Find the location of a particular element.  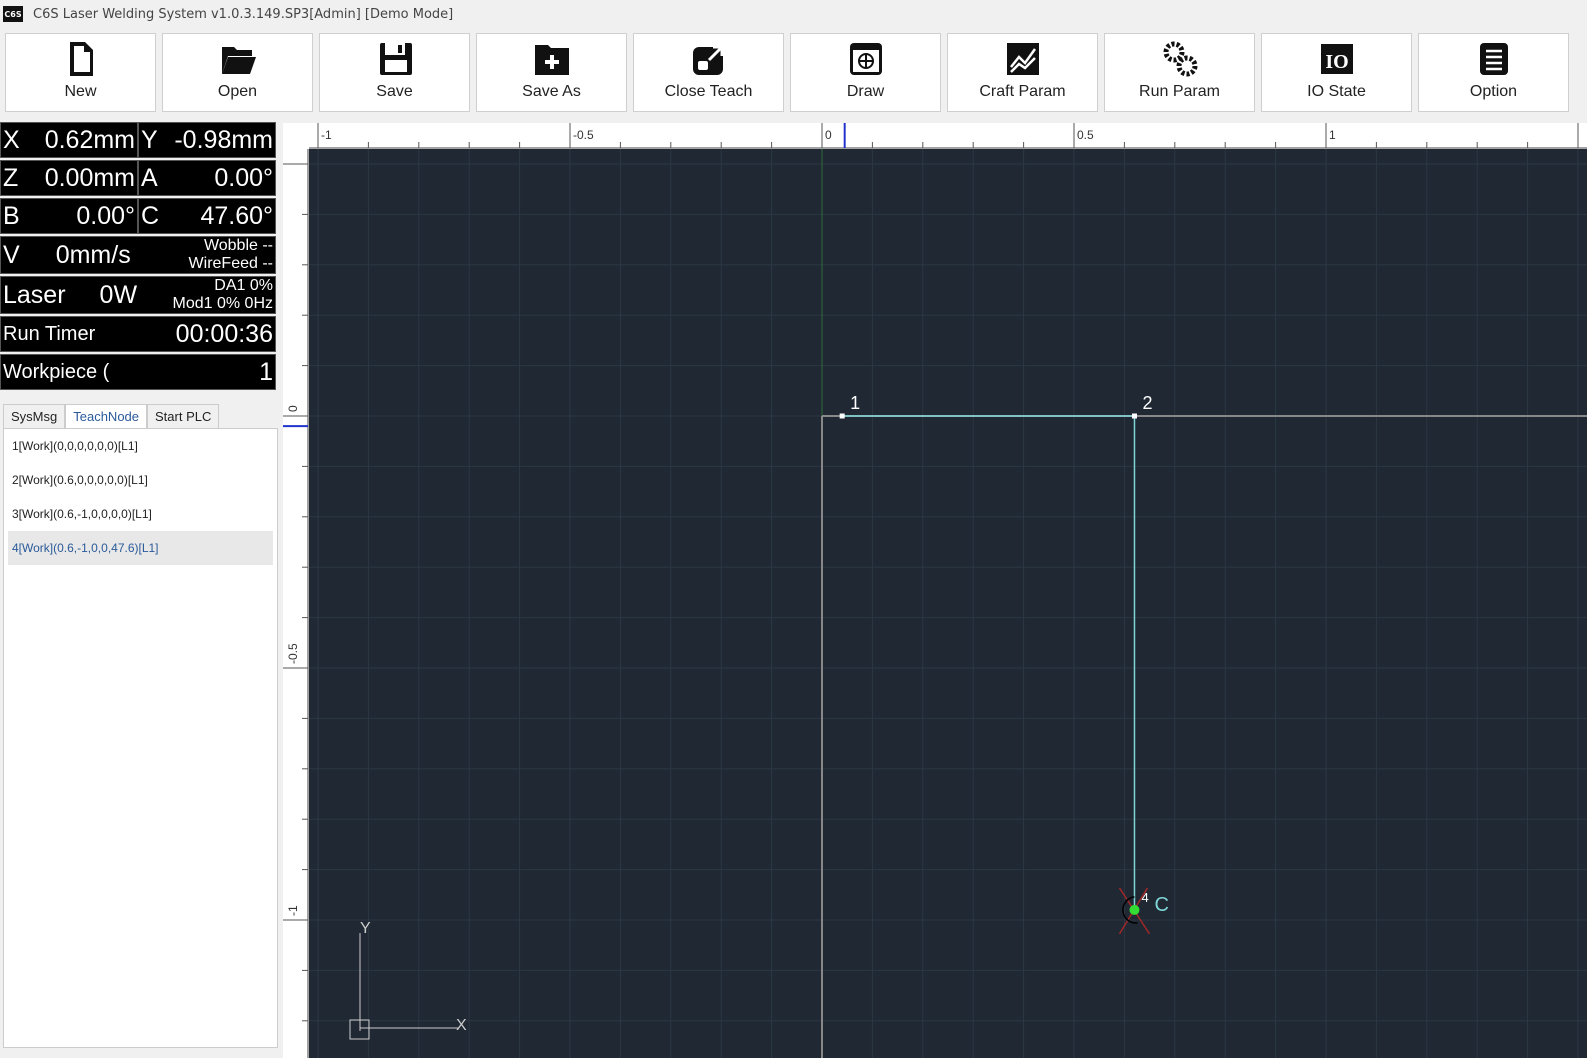

panel-tabs: SysMsg TeachNode Start PLC is located at coordinates (111, 416).